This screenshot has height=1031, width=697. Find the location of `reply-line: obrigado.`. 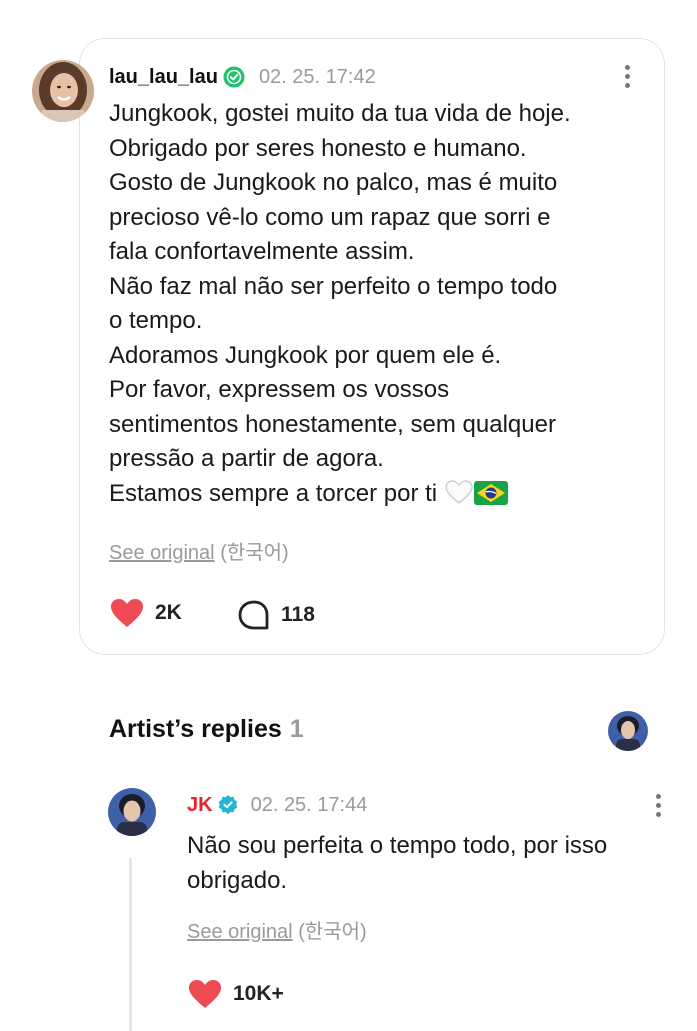

reply-line: obrigado. is located at coordinates (237, 880).